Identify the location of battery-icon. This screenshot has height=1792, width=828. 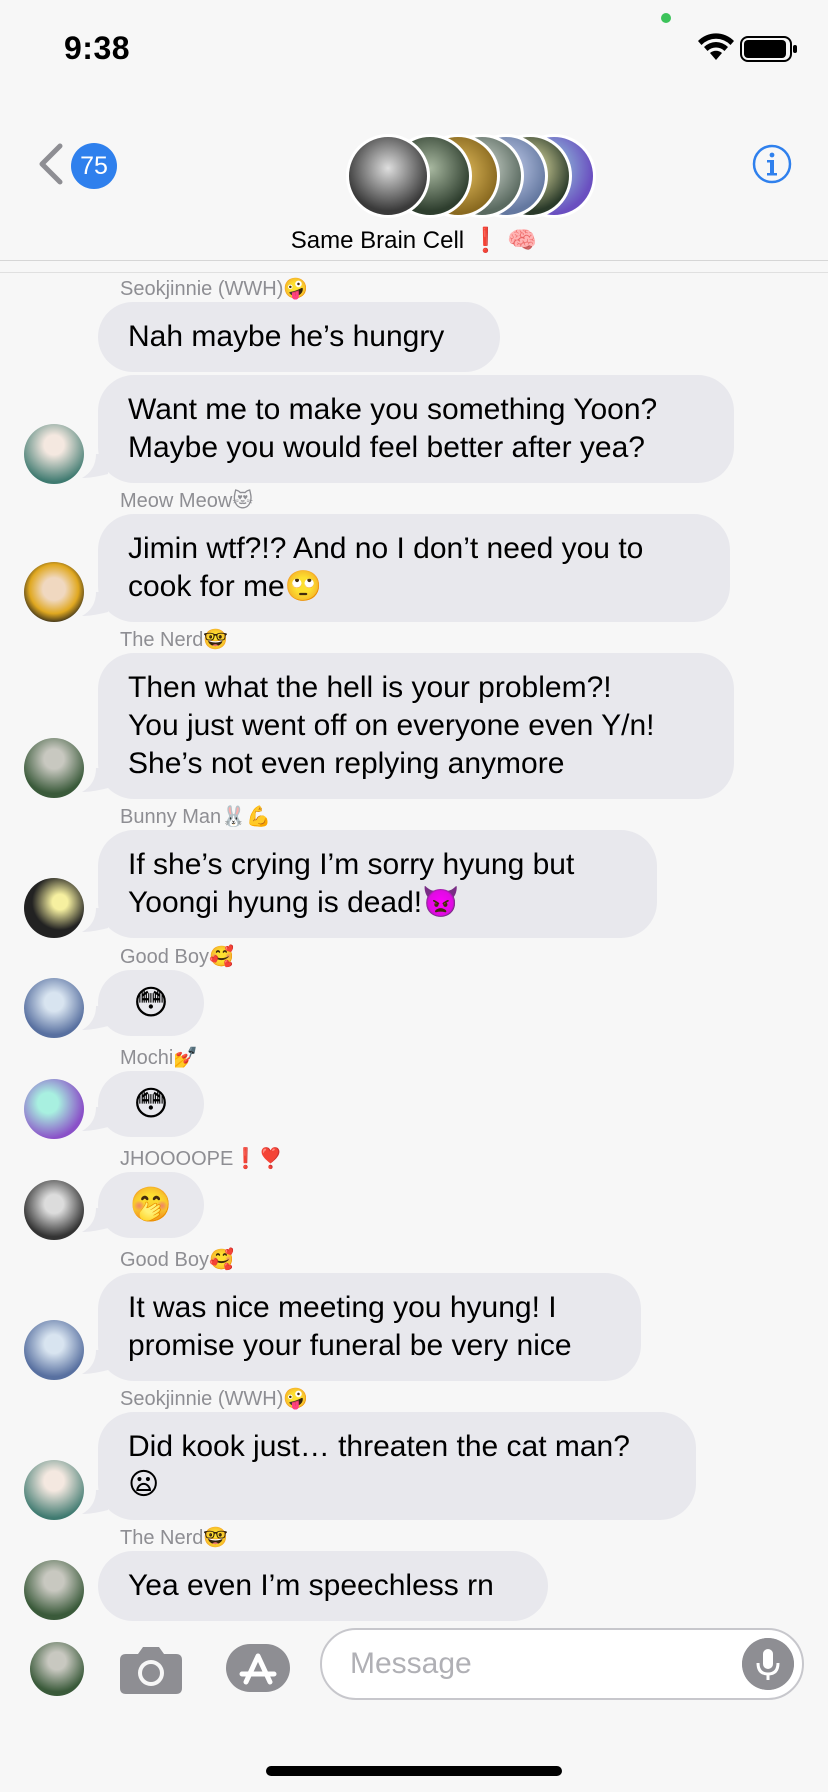
(768, 49).